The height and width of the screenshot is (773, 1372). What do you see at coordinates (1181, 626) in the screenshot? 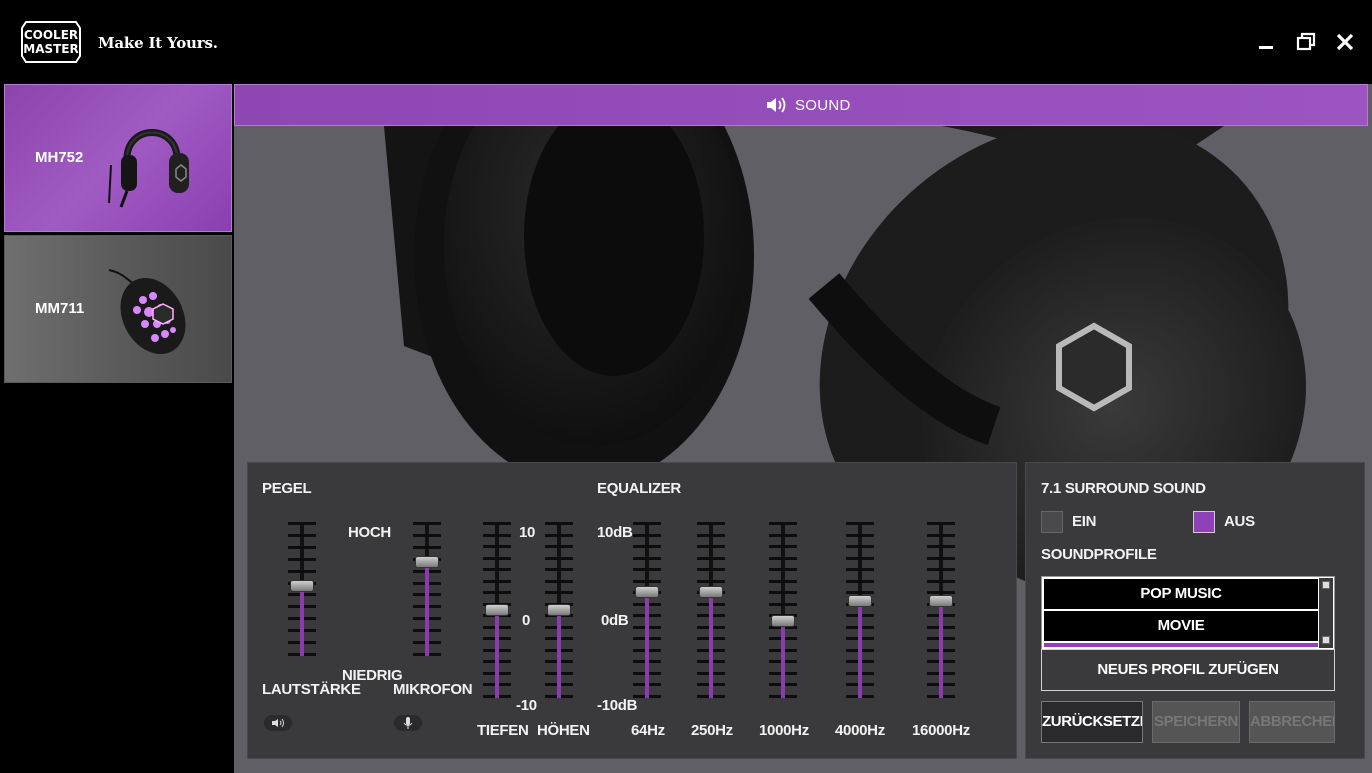
I see `profile-item: MOVIE` at bounding box center [1181, 626].